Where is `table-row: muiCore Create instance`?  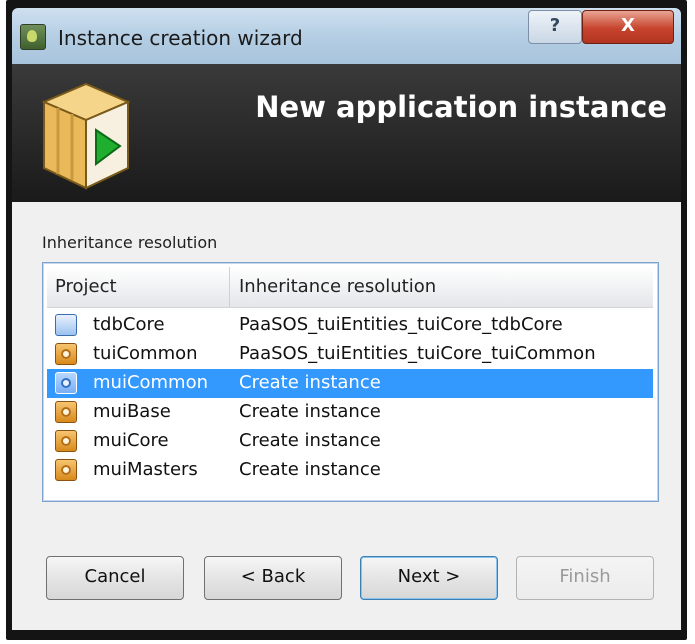 table-row: muiCore Create instance is located at coordinates (350, 441).